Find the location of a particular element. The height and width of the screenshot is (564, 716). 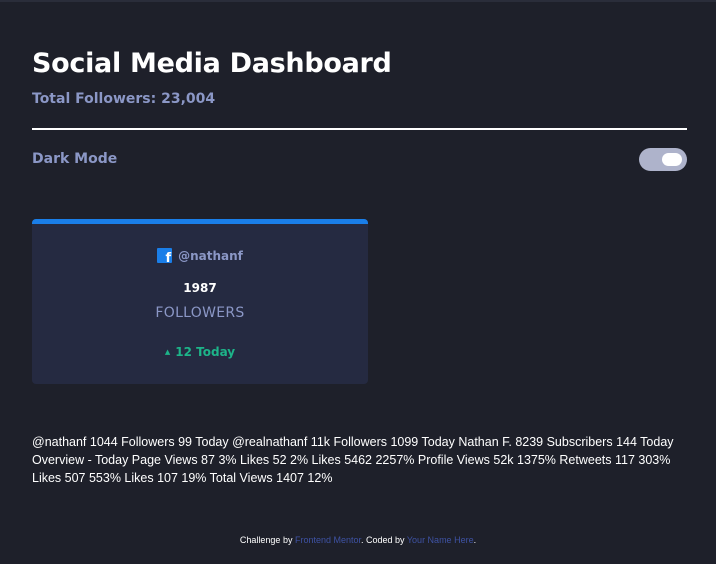

dark-mode-label: Dark Mode is located at coordinates (75, 159).